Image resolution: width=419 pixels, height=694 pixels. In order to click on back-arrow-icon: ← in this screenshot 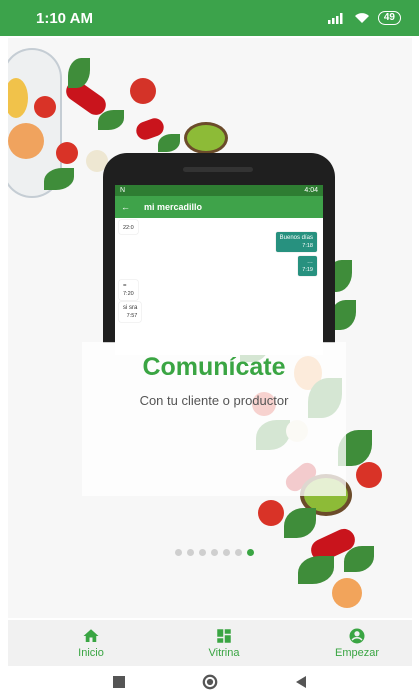, I will do `click(125, 207)`.